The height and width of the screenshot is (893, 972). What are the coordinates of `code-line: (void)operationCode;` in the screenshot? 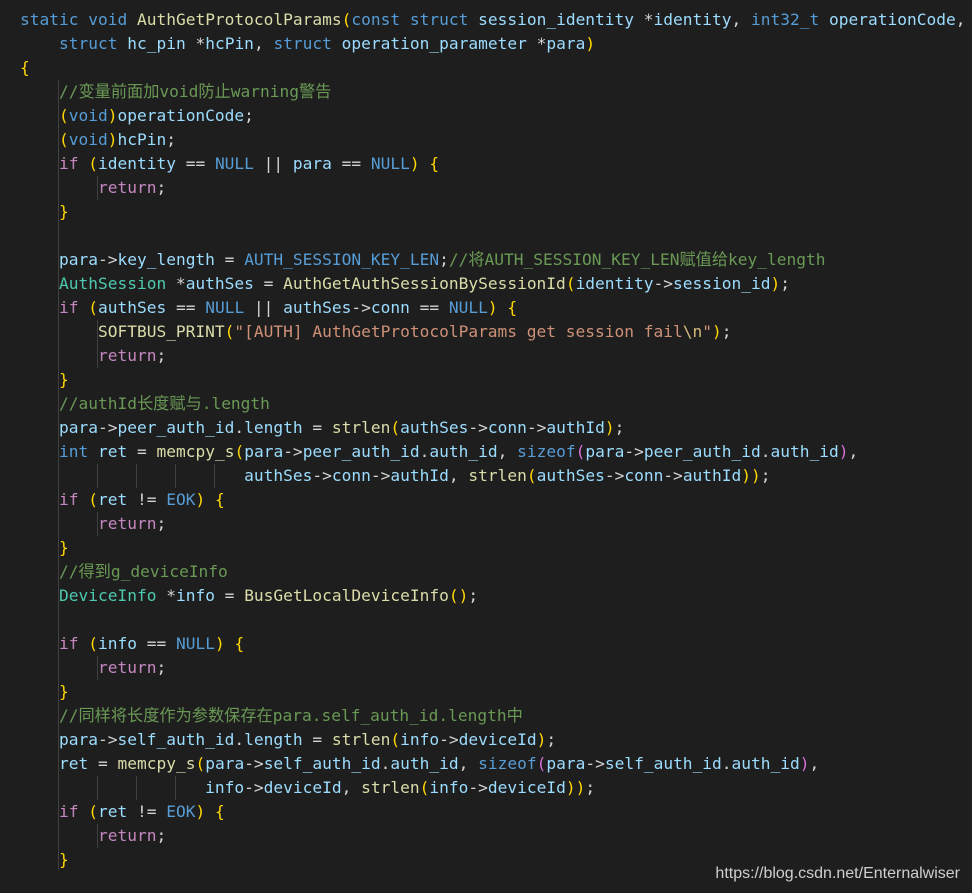 It's located at (137, 116).